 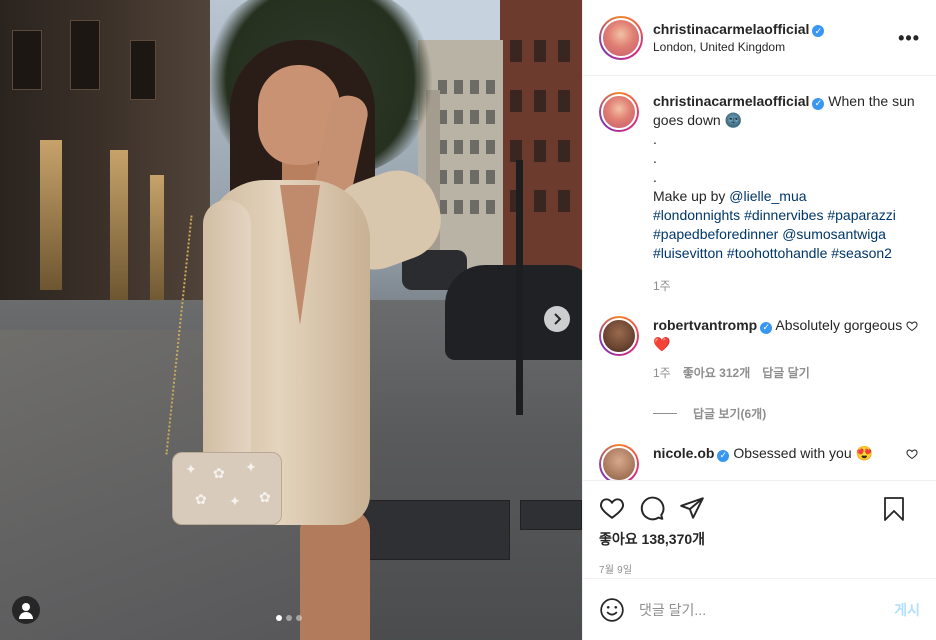 What do you see at coordinates (26, 610) in the screenshot?
I see `tagged-users-icon` at bounding box center [26, 610].